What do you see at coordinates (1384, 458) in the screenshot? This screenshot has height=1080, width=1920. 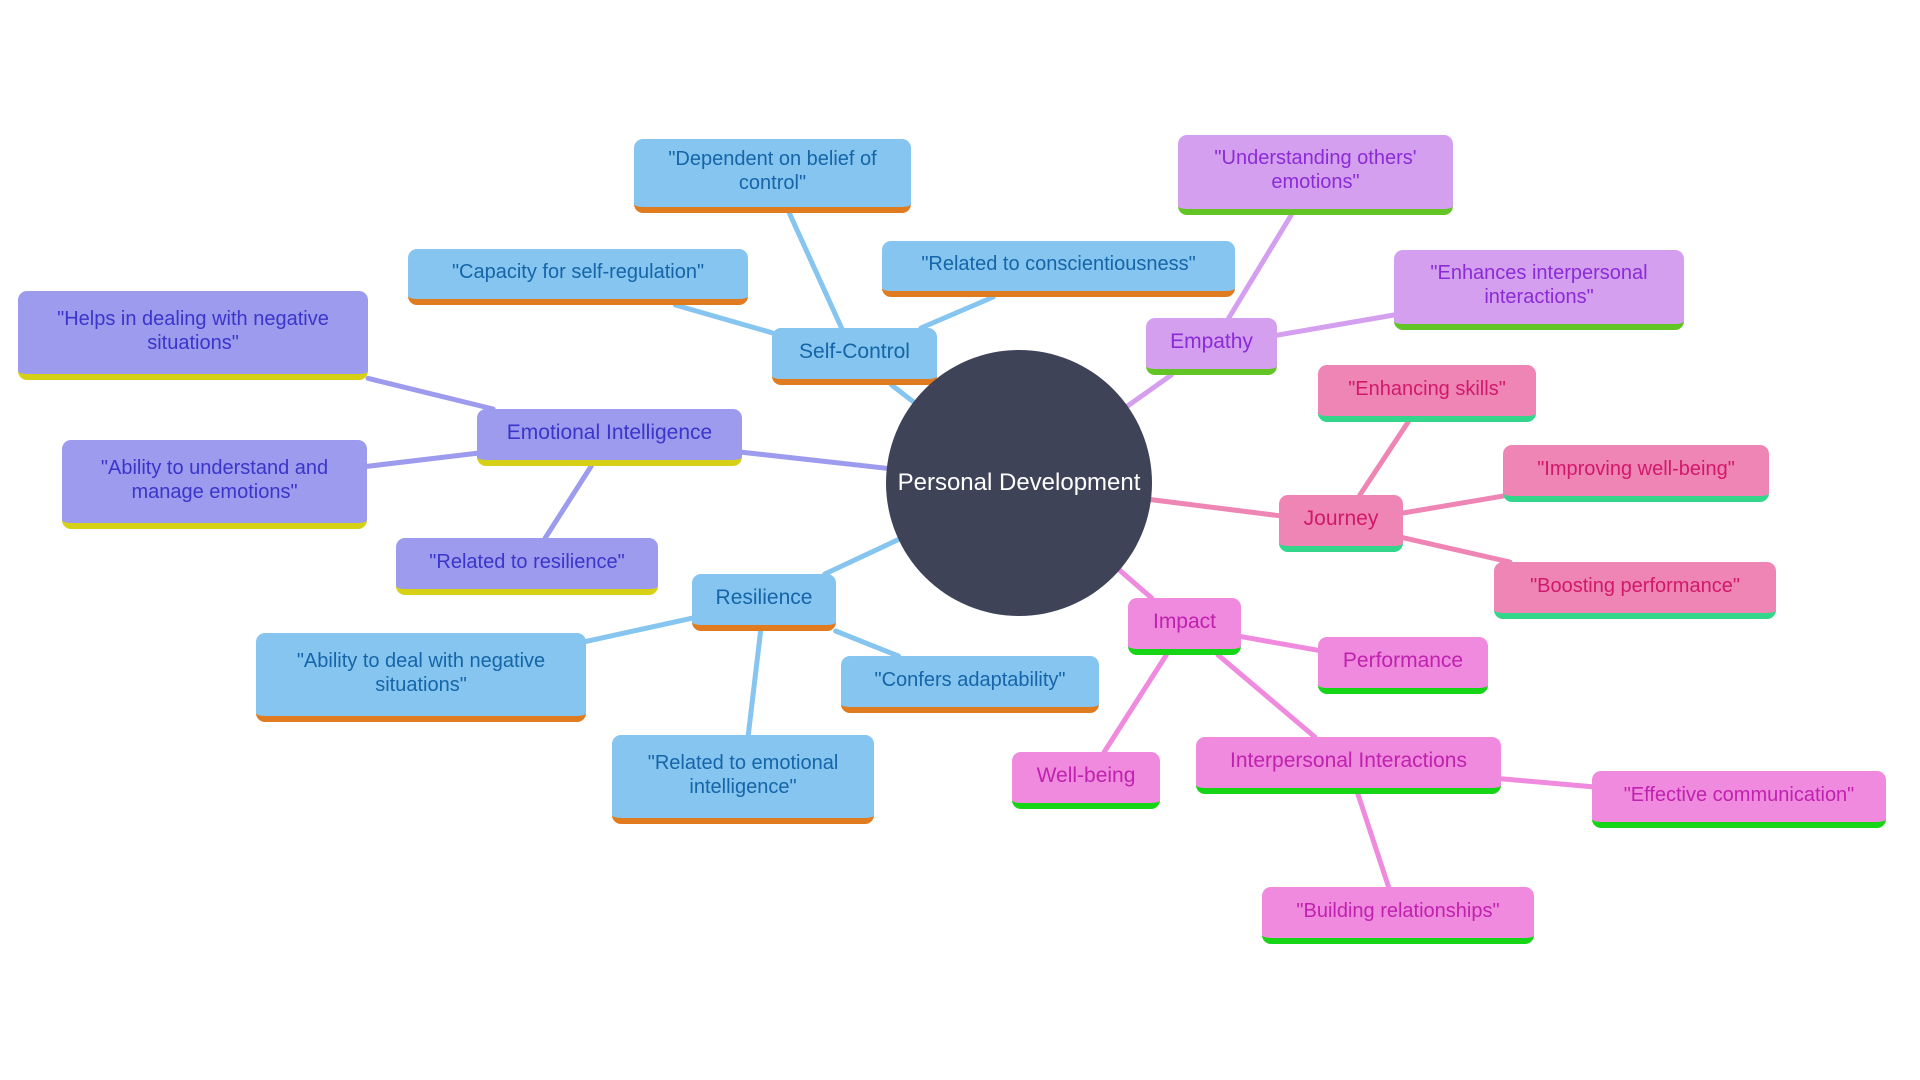 I see `edge-journey-to-jn_skills` at bounding box center [1384, 458].